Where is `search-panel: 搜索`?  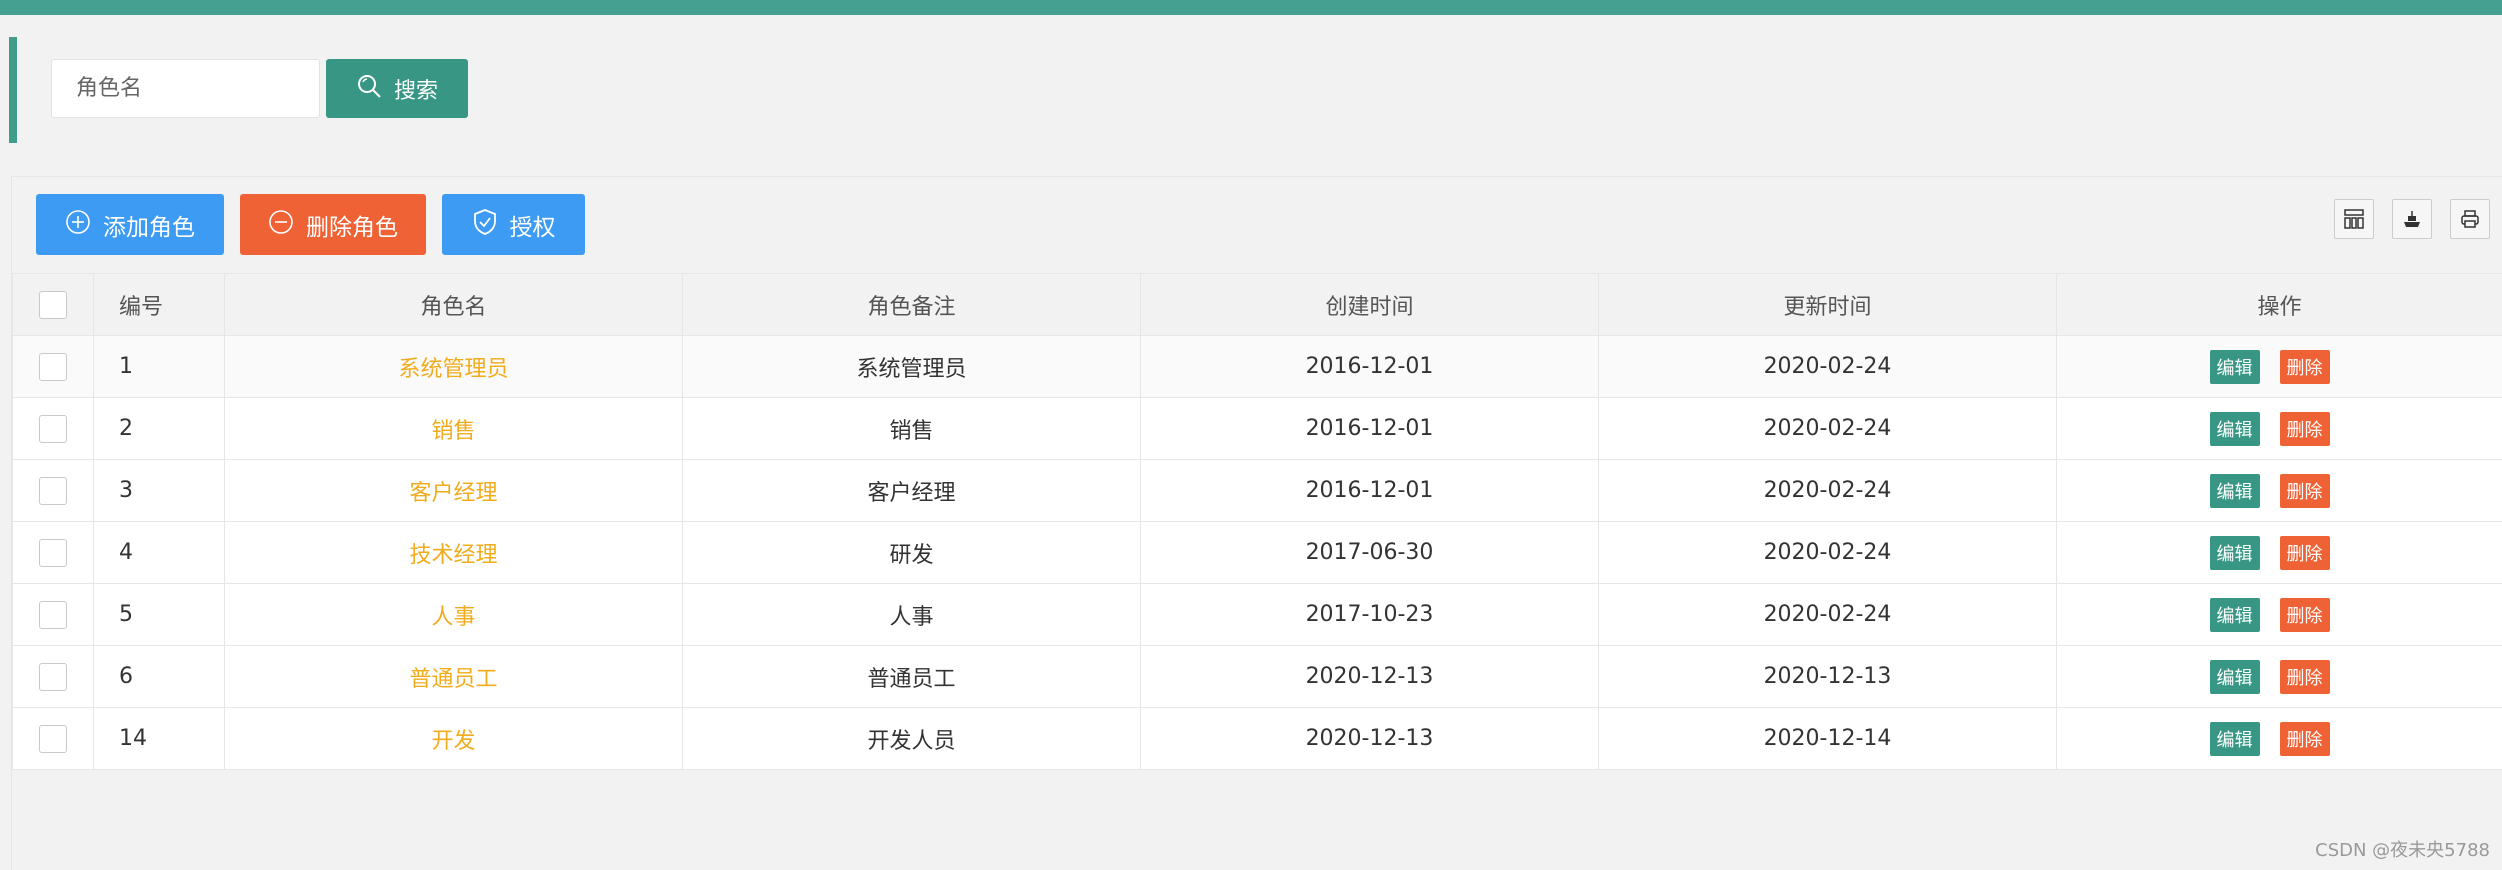
search-panel: 搜索 is located at coordinates (1255, 90).